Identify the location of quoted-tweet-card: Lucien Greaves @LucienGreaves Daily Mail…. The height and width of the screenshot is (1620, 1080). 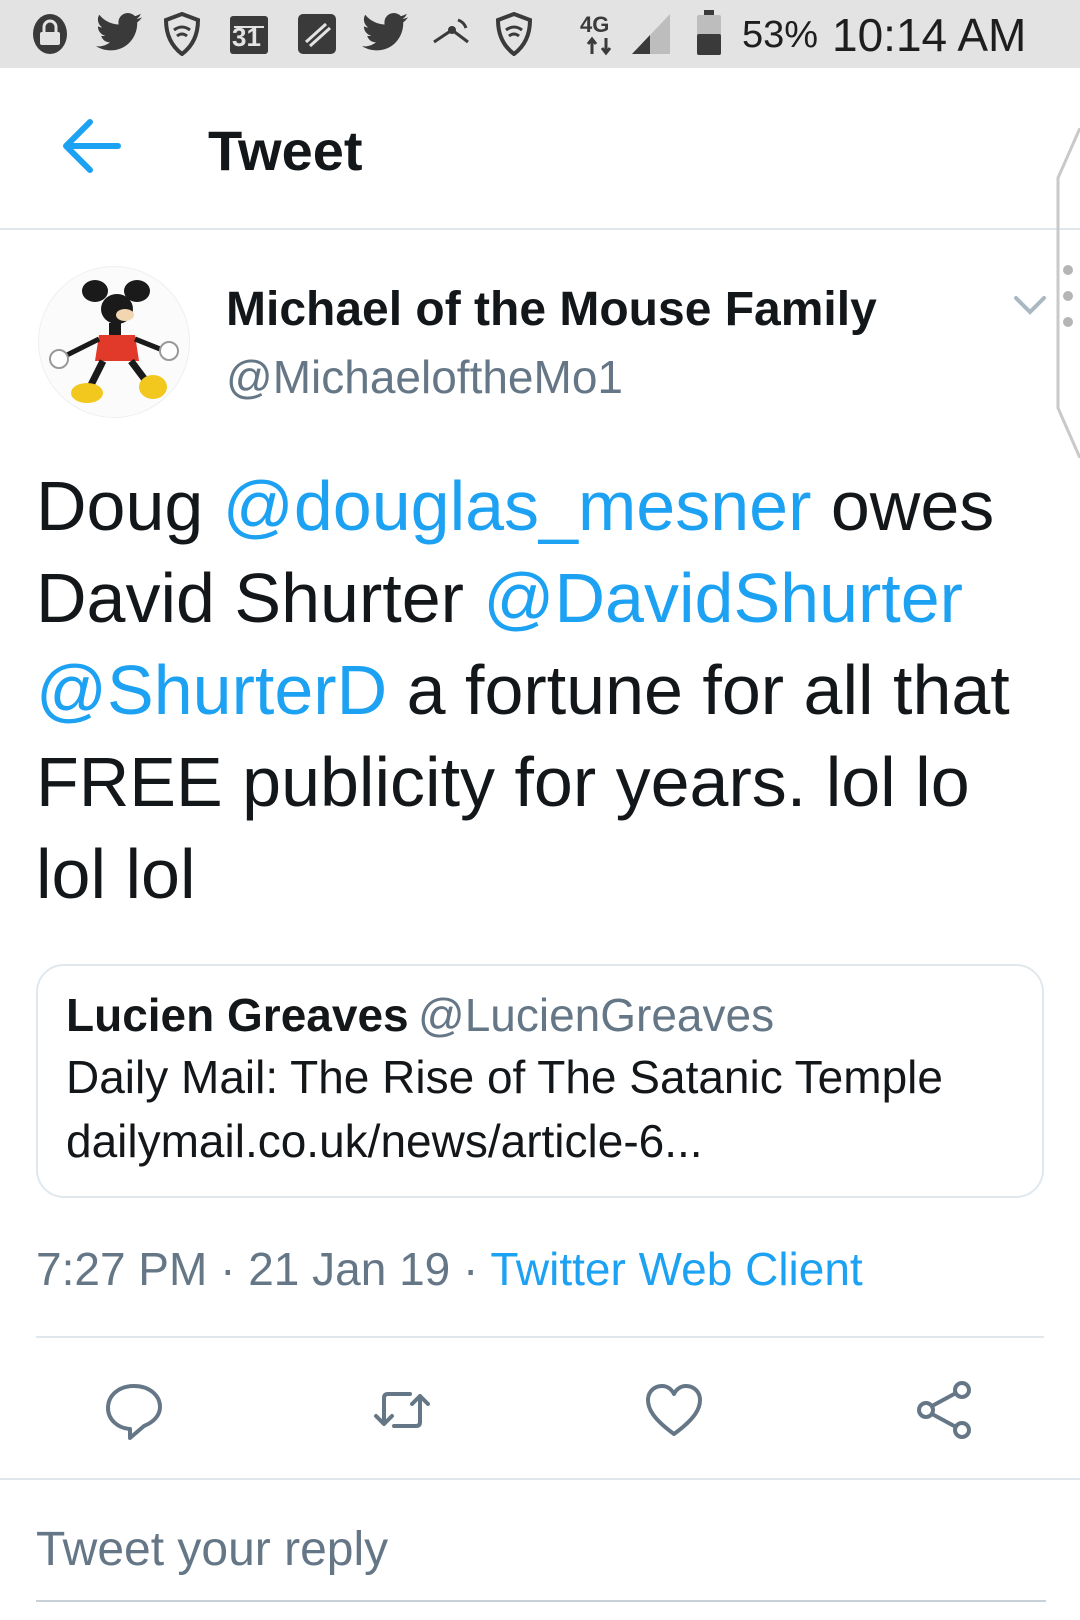
(540, 1081).